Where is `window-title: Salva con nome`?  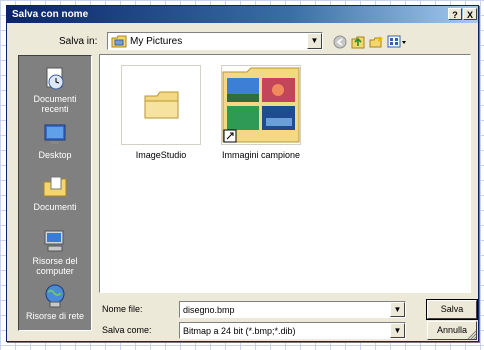
window-title: Salva con nome is located at coordinates (50, 14).